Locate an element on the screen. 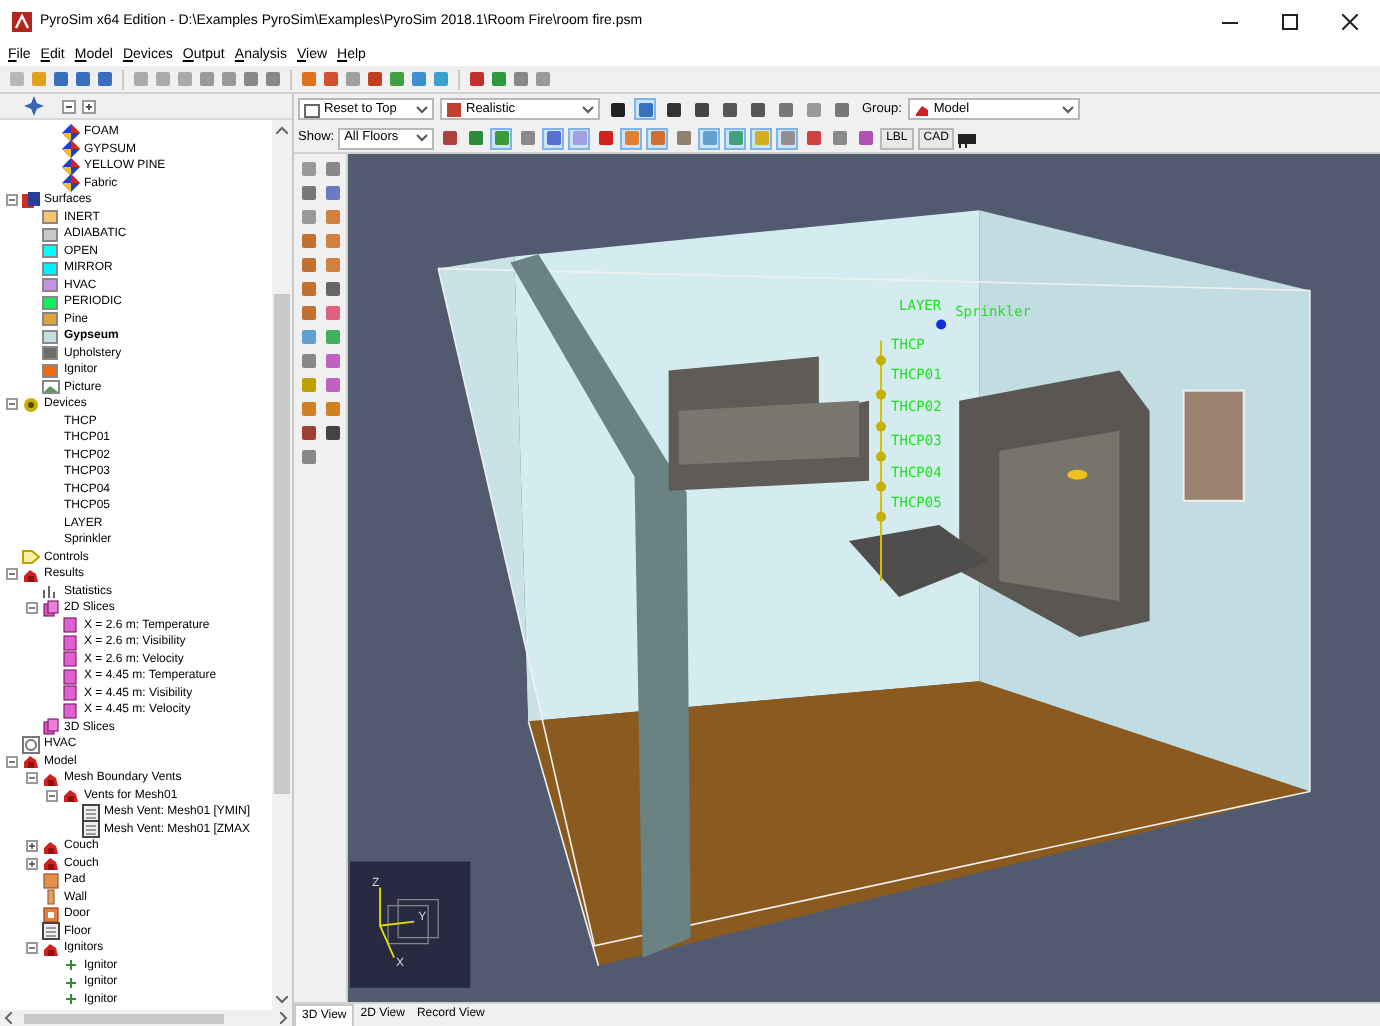  camera-icon is located at coordinates (967, 138).